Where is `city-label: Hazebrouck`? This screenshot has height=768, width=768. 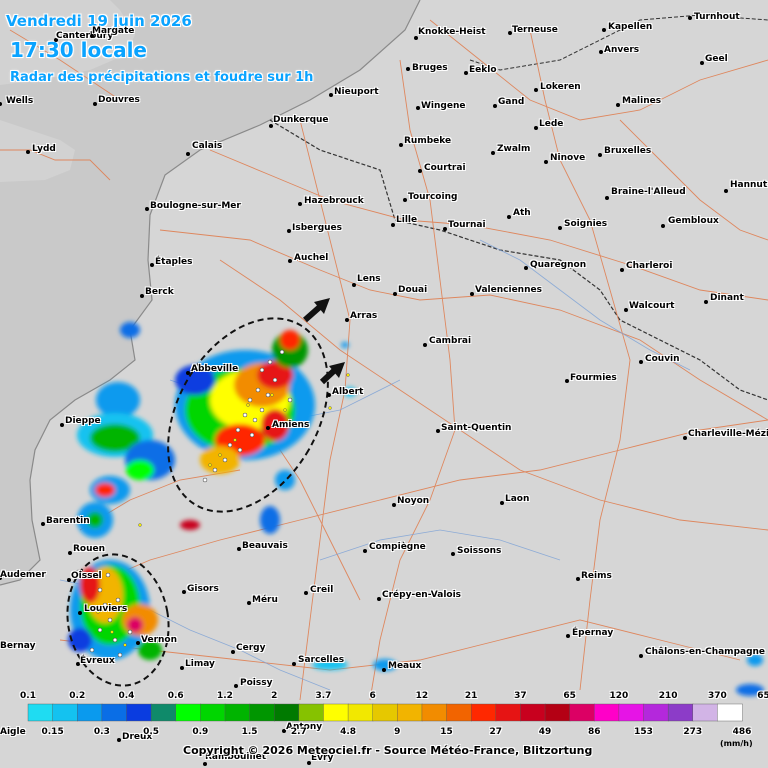
city-label: Hazebrouck is located at coordinates (334, 201).